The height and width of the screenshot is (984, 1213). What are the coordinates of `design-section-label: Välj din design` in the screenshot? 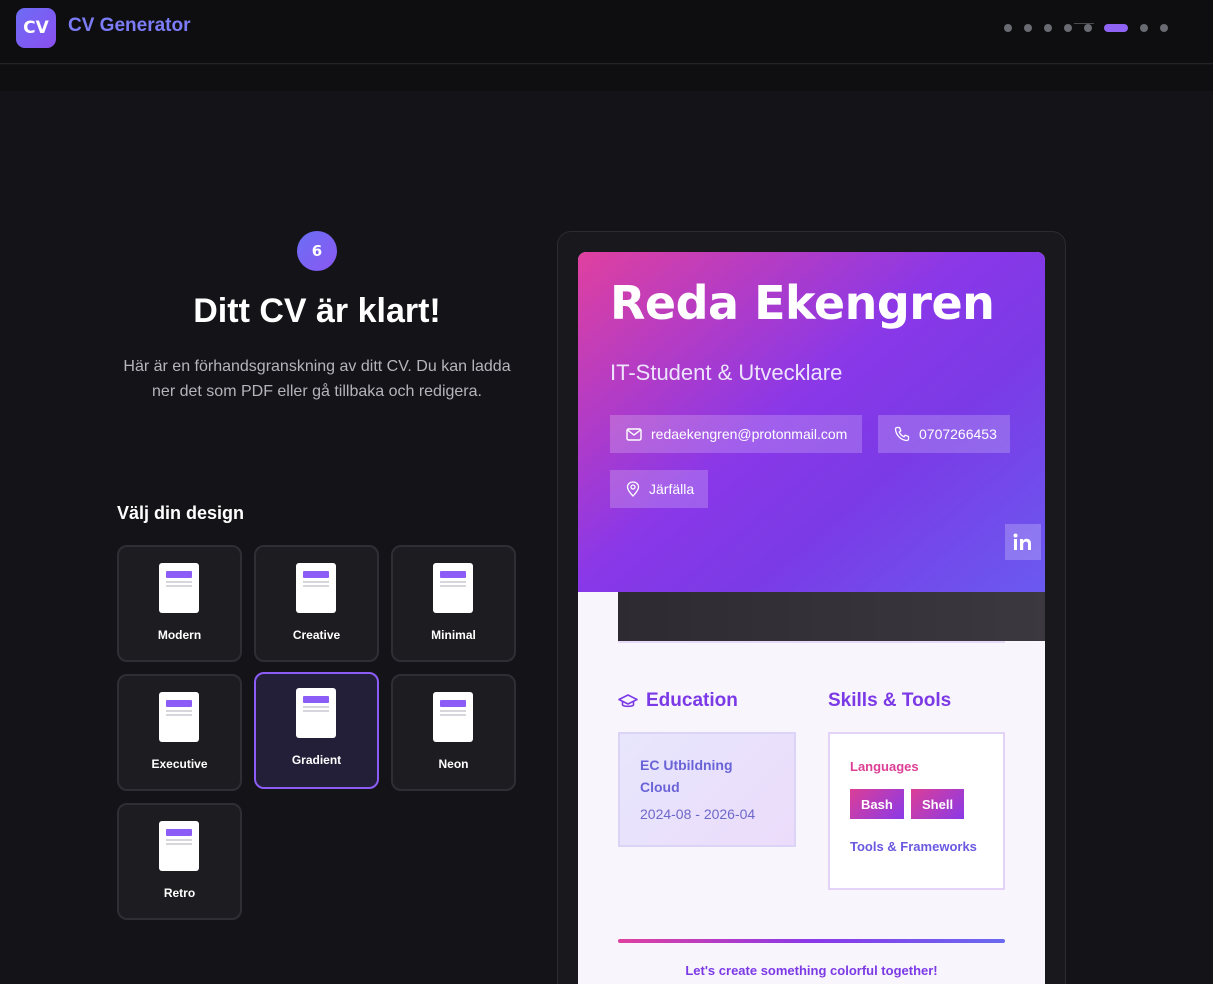 It's located at (181, 513).